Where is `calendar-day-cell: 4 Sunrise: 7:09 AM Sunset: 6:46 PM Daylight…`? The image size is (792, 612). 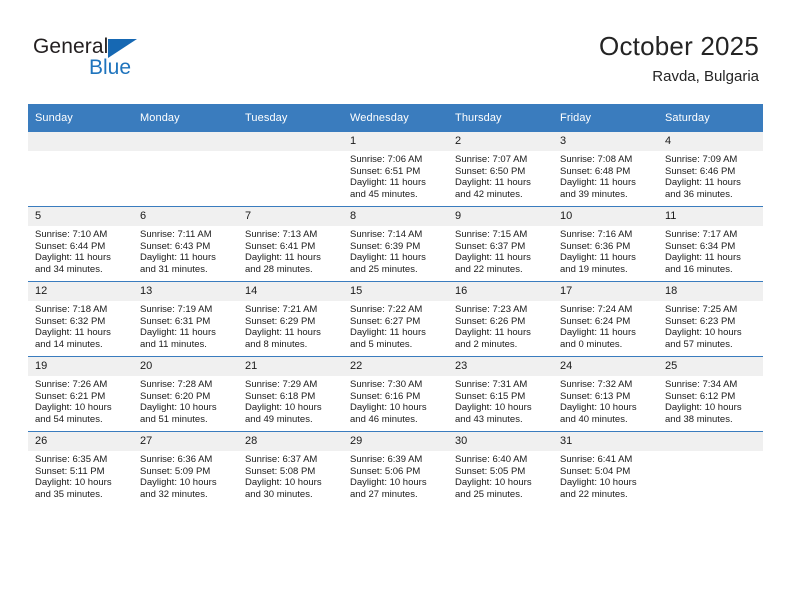 calendar-day-cell: 4 Sunrise: 7:09 AM Sunset: 6:46 PM Daylight… is located at coordinates (710, 169).